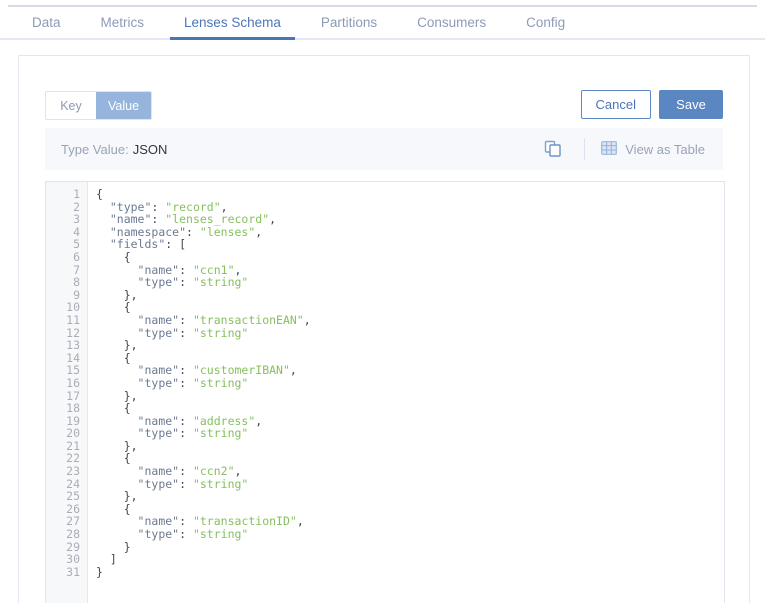  Describe the element at coordinates (651, 104) in the screenshot. I see `action-buttons: Cancel Save` at that location.